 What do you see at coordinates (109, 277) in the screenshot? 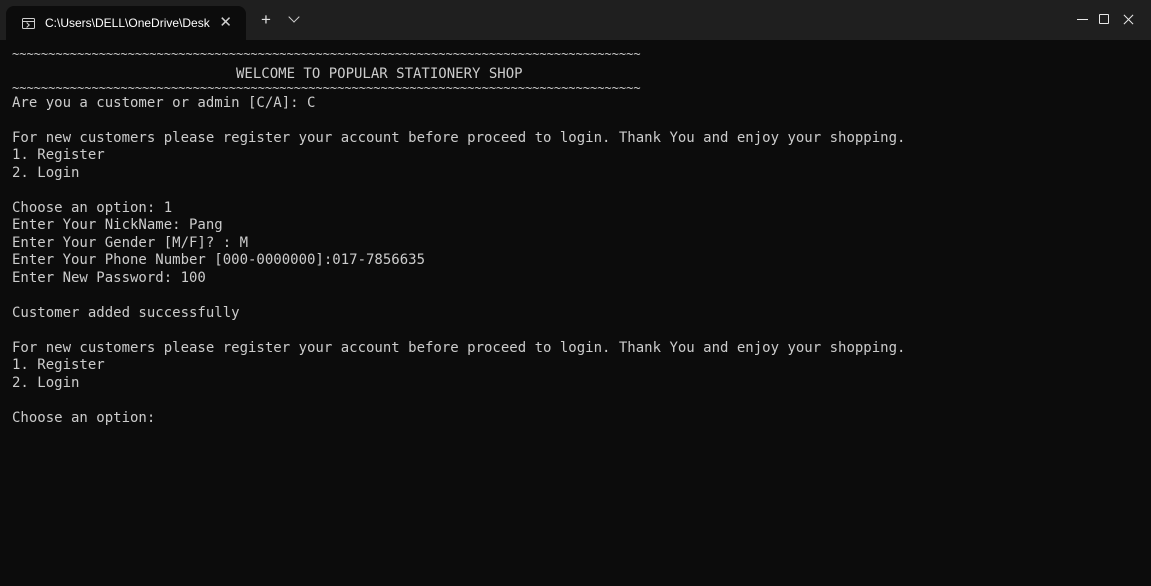
I see `password-prompt: Enter New Password: 100` at bounding box center [109, 277].